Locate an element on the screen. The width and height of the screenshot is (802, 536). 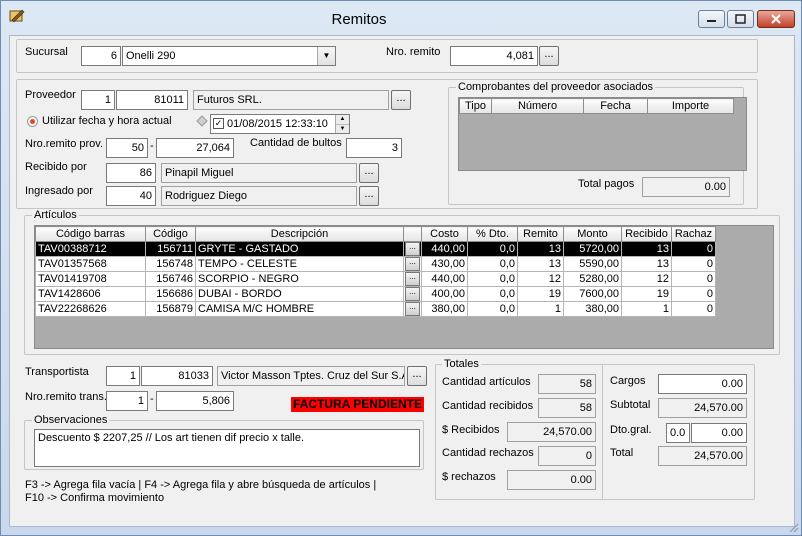
col-header-costo: Costo is located at coordinates (444, 234).